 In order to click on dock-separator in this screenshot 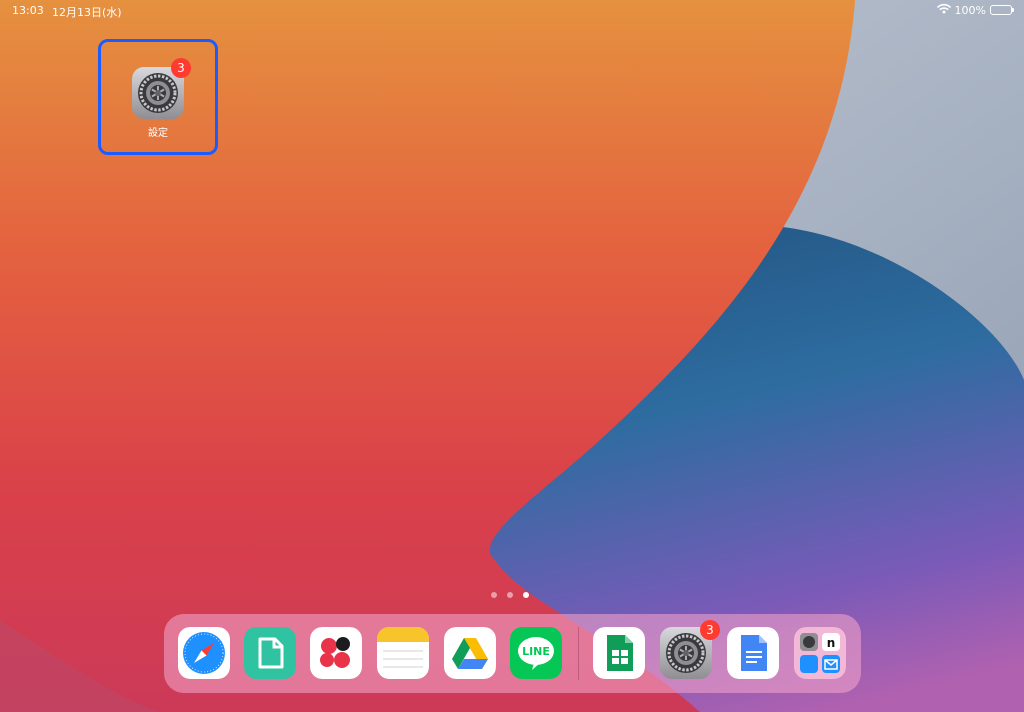, I will do `click(578, 653)`.